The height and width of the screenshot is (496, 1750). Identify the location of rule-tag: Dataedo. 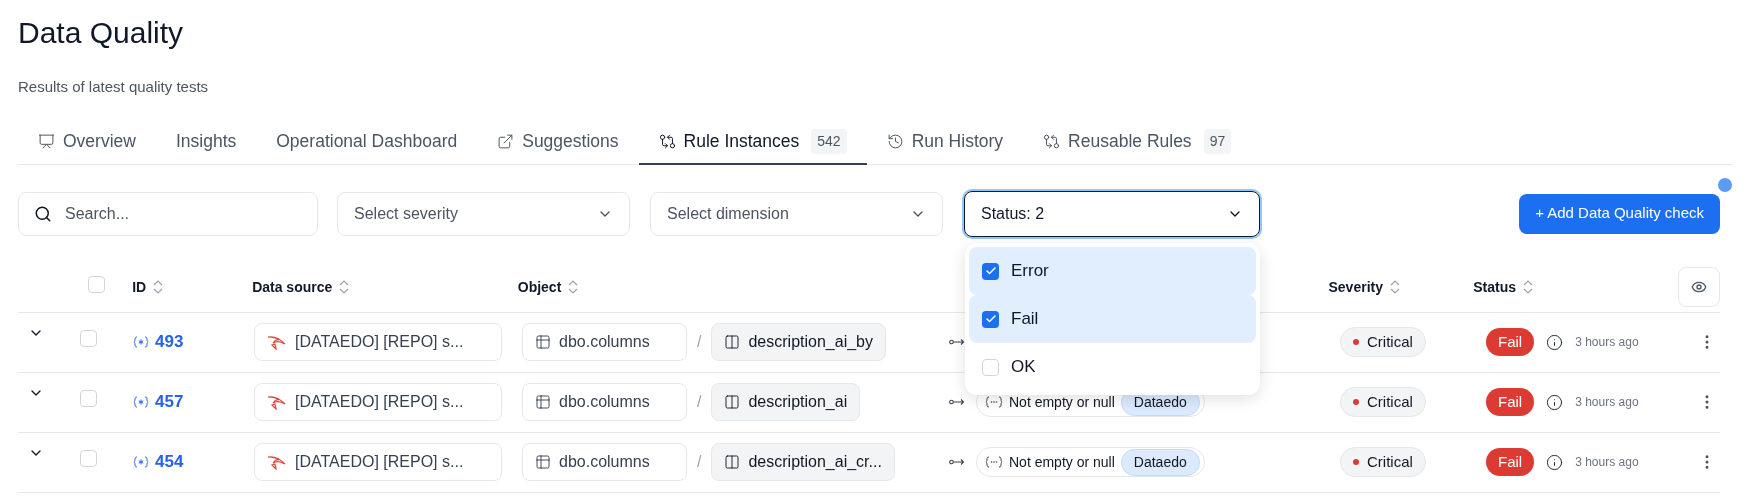
(1160, 462).